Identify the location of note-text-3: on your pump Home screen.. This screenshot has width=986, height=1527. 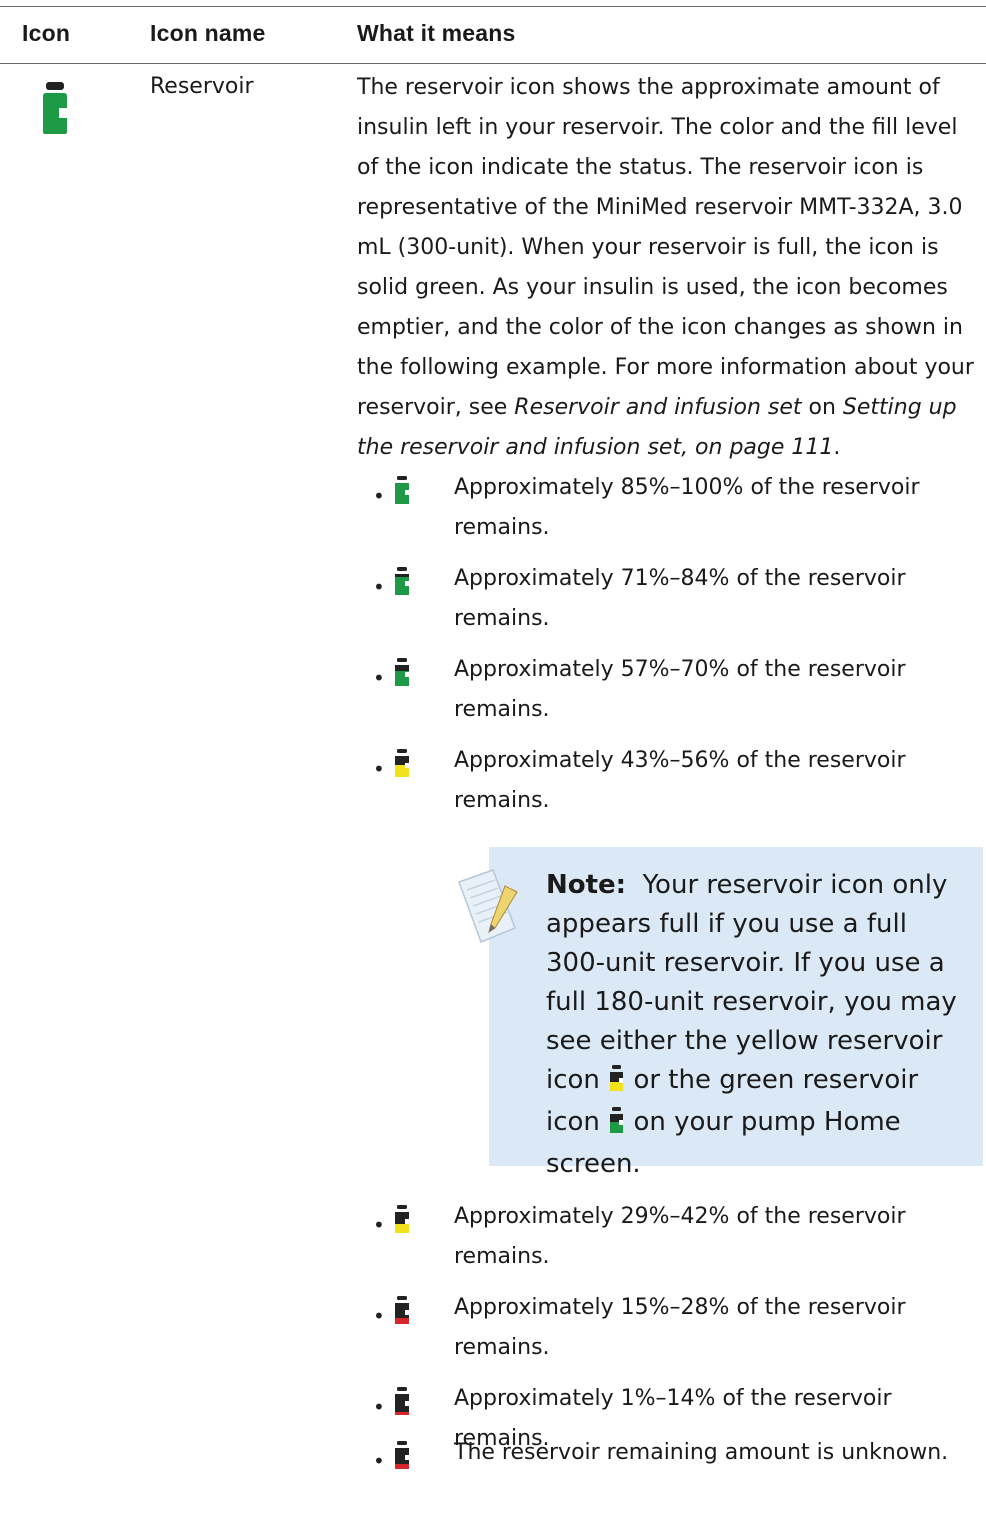
(723, 1143).